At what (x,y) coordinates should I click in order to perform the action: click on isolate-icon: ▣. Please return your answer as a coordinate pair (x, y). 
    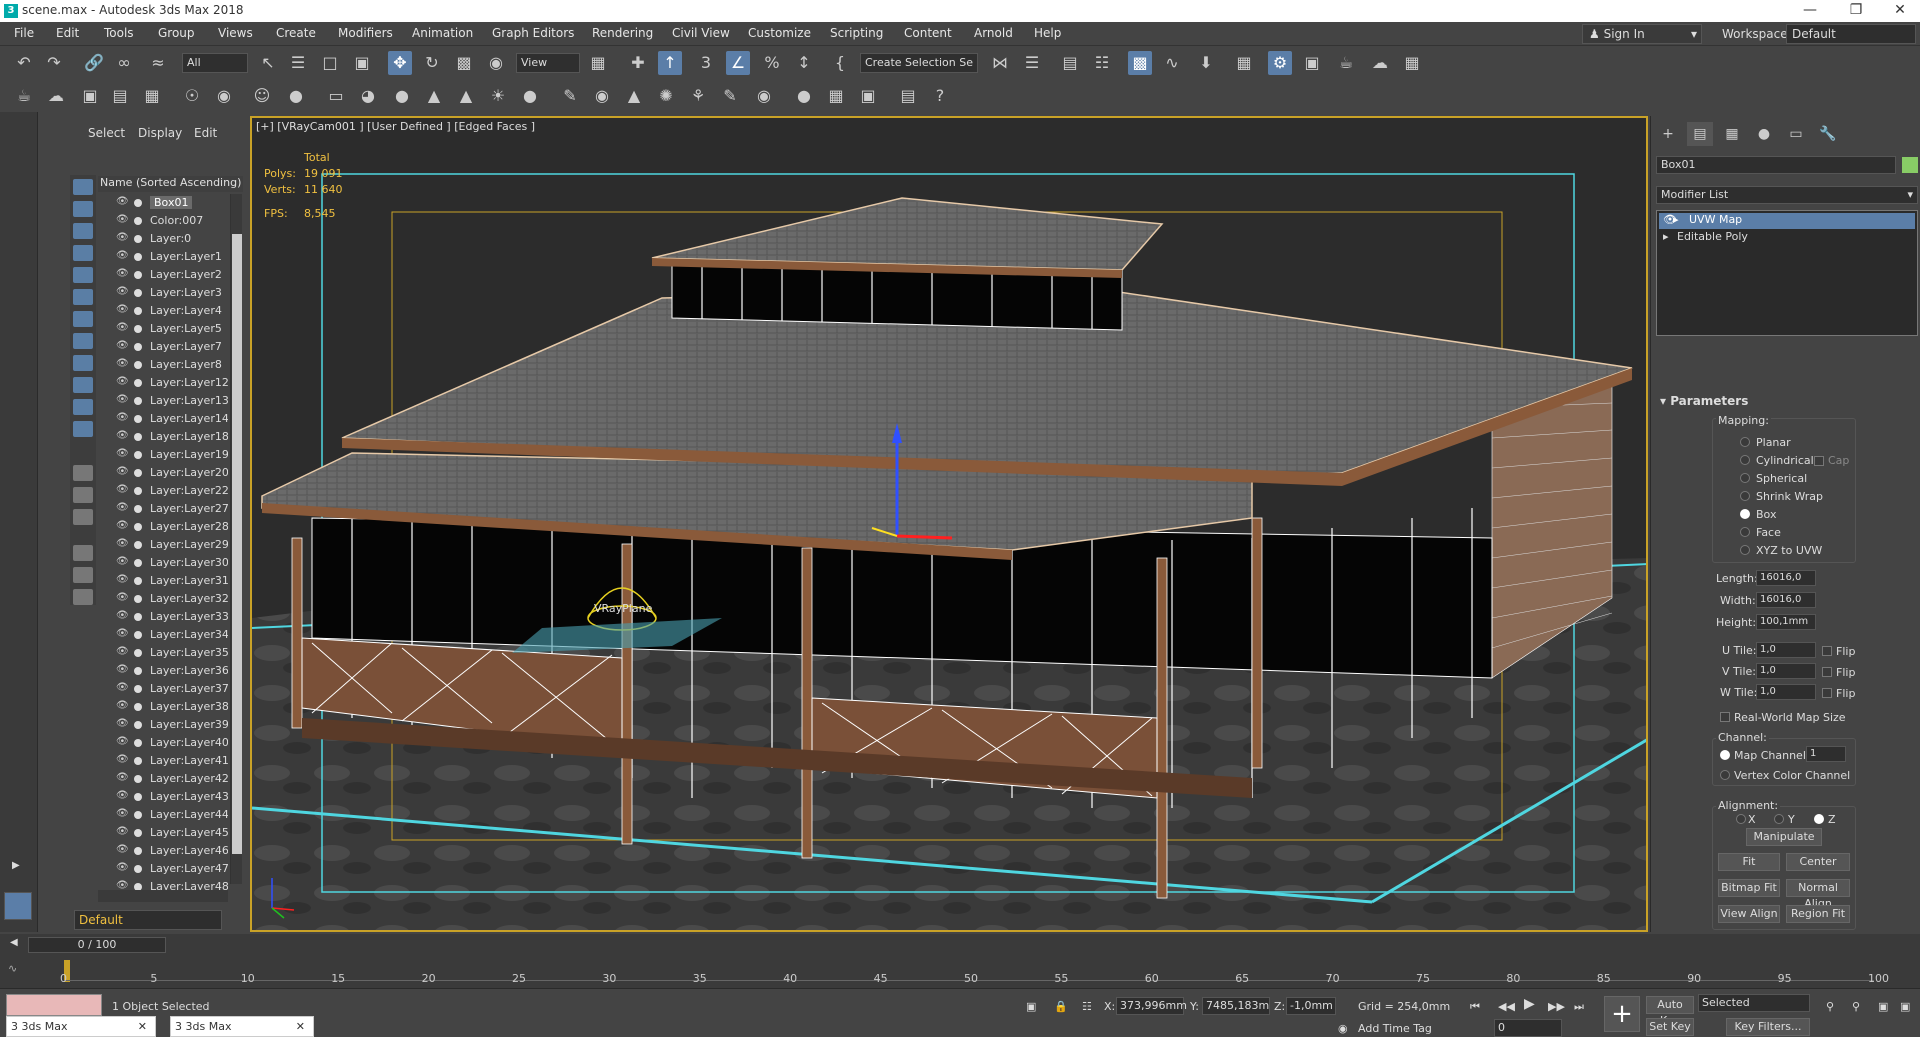
    Looking at the image, I should click on (1031, 1006).